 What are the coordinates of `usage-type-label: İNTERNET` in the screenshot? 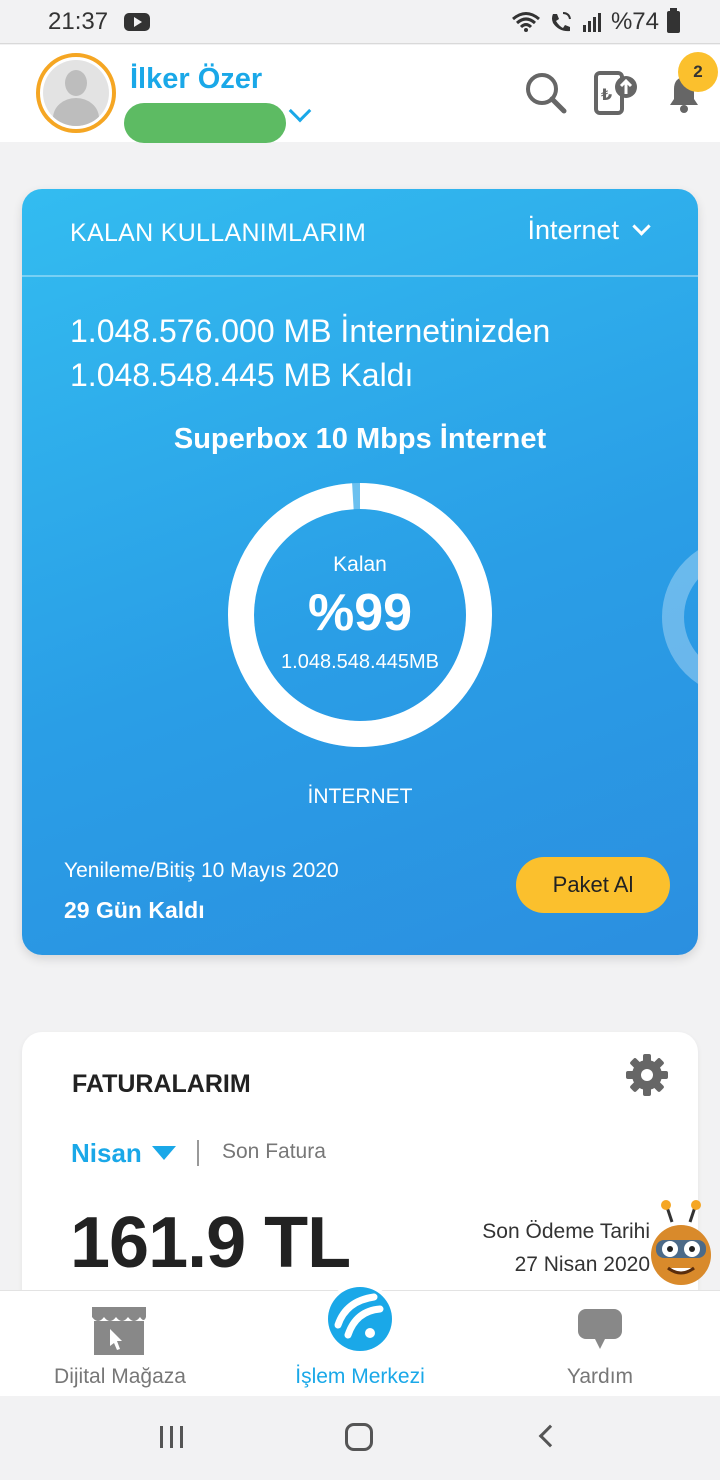 It's located at (360, 796).